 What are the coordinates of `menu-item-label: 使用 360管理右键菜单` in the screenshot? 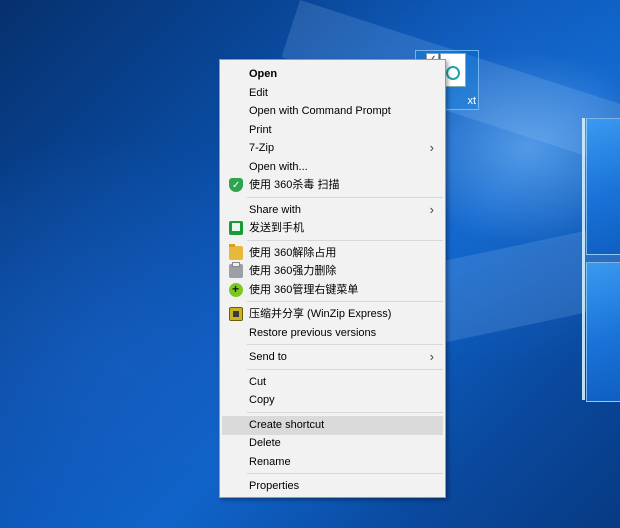 It's located at (304, 289).